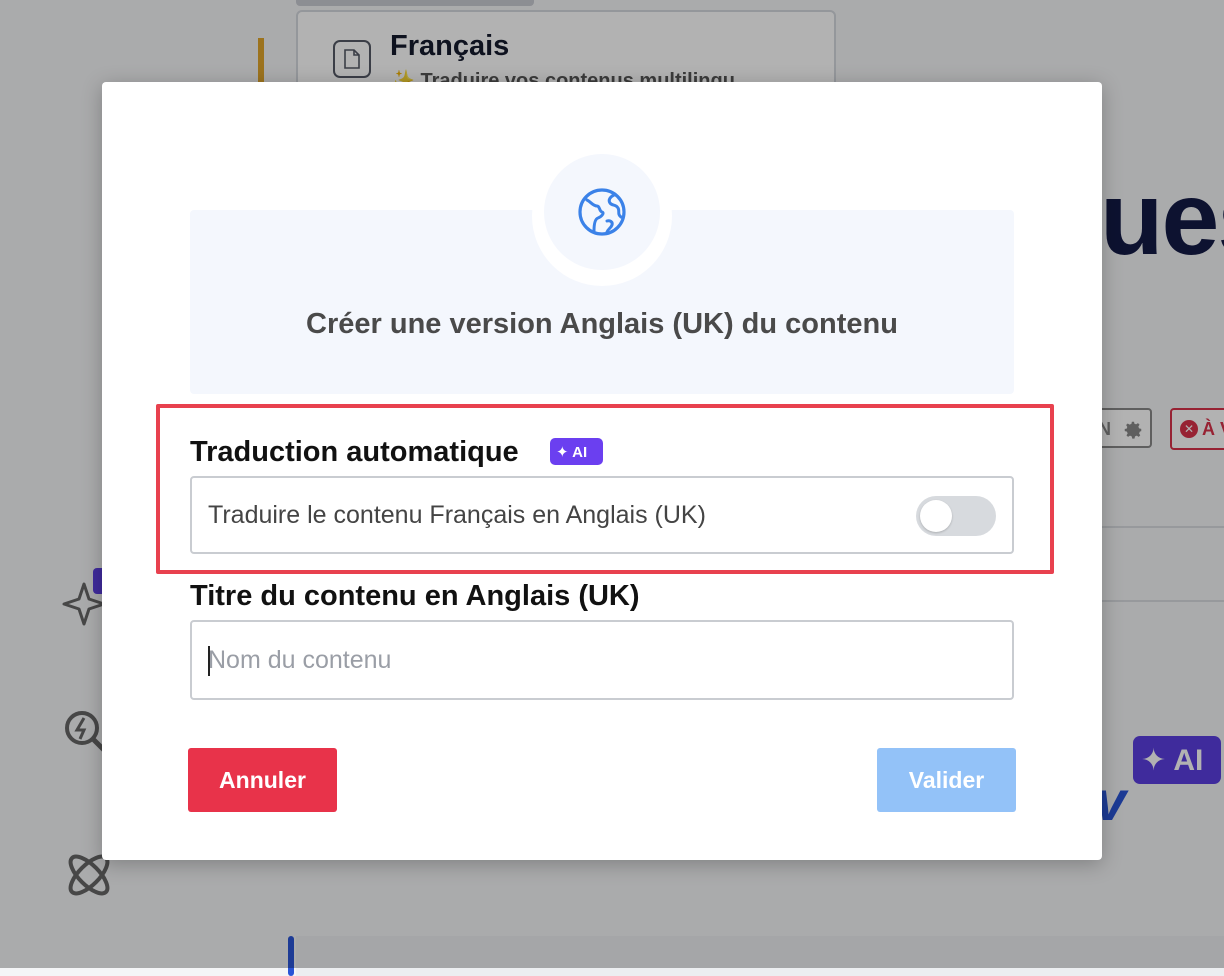 The height and width of the screenshot is (976, 1224). What do you see at coordinates (354, 452) in the screenshot?
I see `auto-translate-label: Traduction automatique` at bounding box center [354, 452].